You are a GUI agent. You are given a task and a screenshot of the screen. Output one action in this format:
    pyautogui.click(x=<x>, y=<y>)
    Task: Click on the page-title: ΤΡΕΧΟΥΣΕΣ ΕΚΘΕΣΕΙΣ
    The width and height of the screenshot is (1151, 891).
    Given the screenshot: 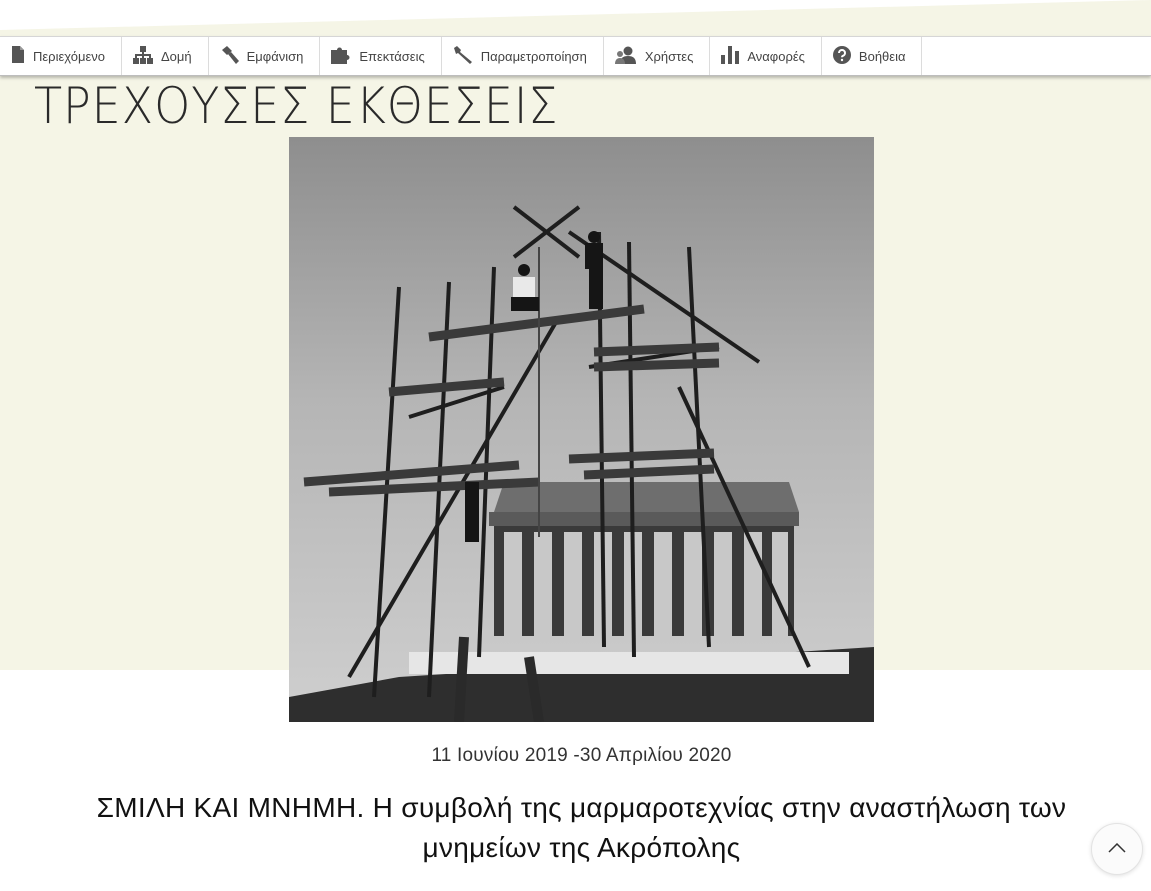 What is the action you would take?
    pyautogui.click(x=296, y=106)
    